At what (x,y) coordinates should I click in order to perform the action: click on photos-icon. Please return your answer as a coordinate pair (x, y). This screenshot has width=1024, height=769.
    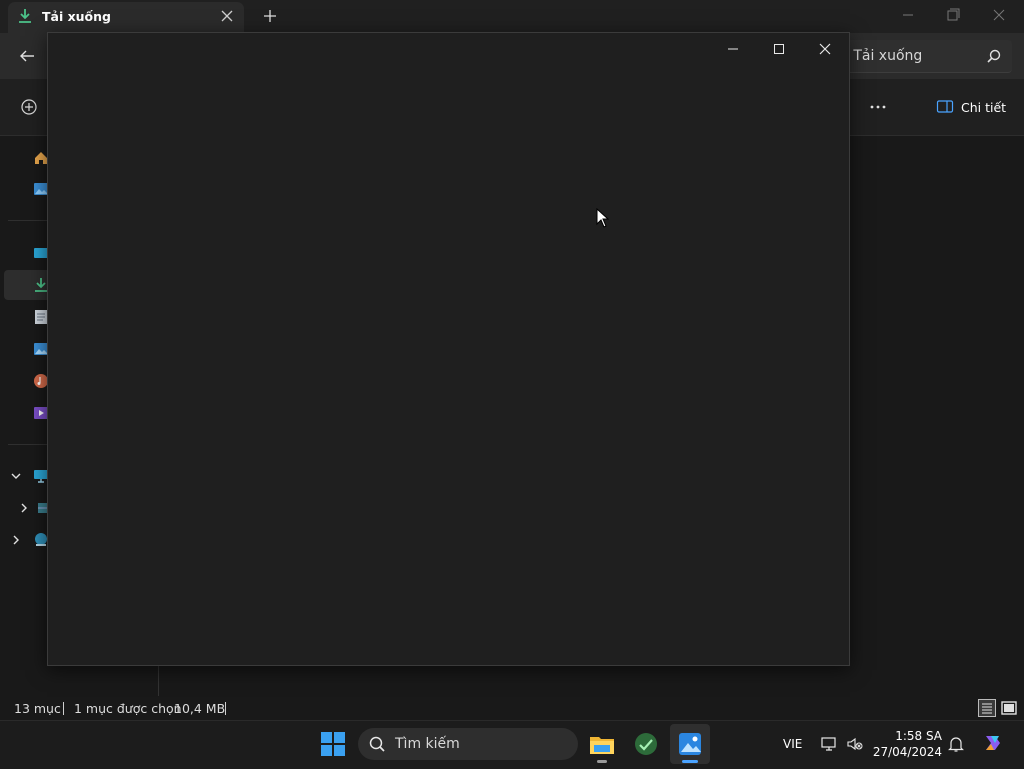
    Looking at the image, I should click on (690, 744).